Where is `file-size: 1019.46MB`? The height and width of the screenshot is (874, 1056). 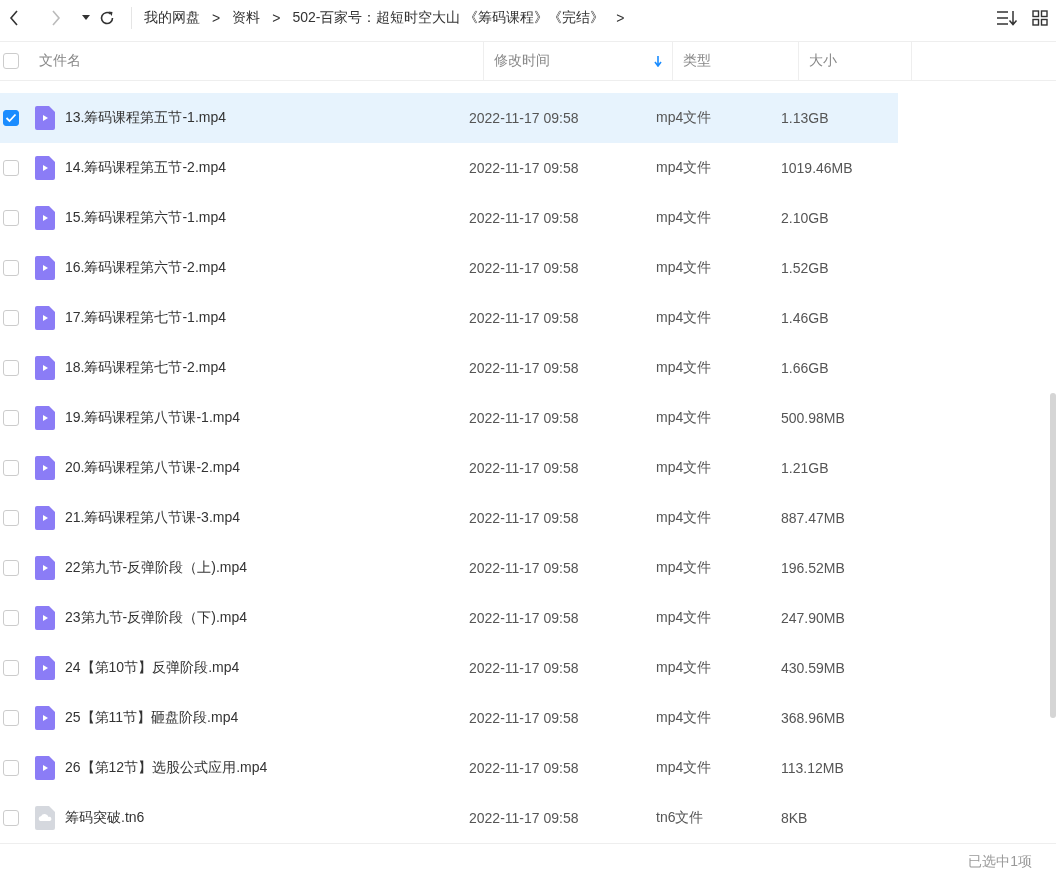 file-size: 1019.46MB is located at coordinates (817, 168).